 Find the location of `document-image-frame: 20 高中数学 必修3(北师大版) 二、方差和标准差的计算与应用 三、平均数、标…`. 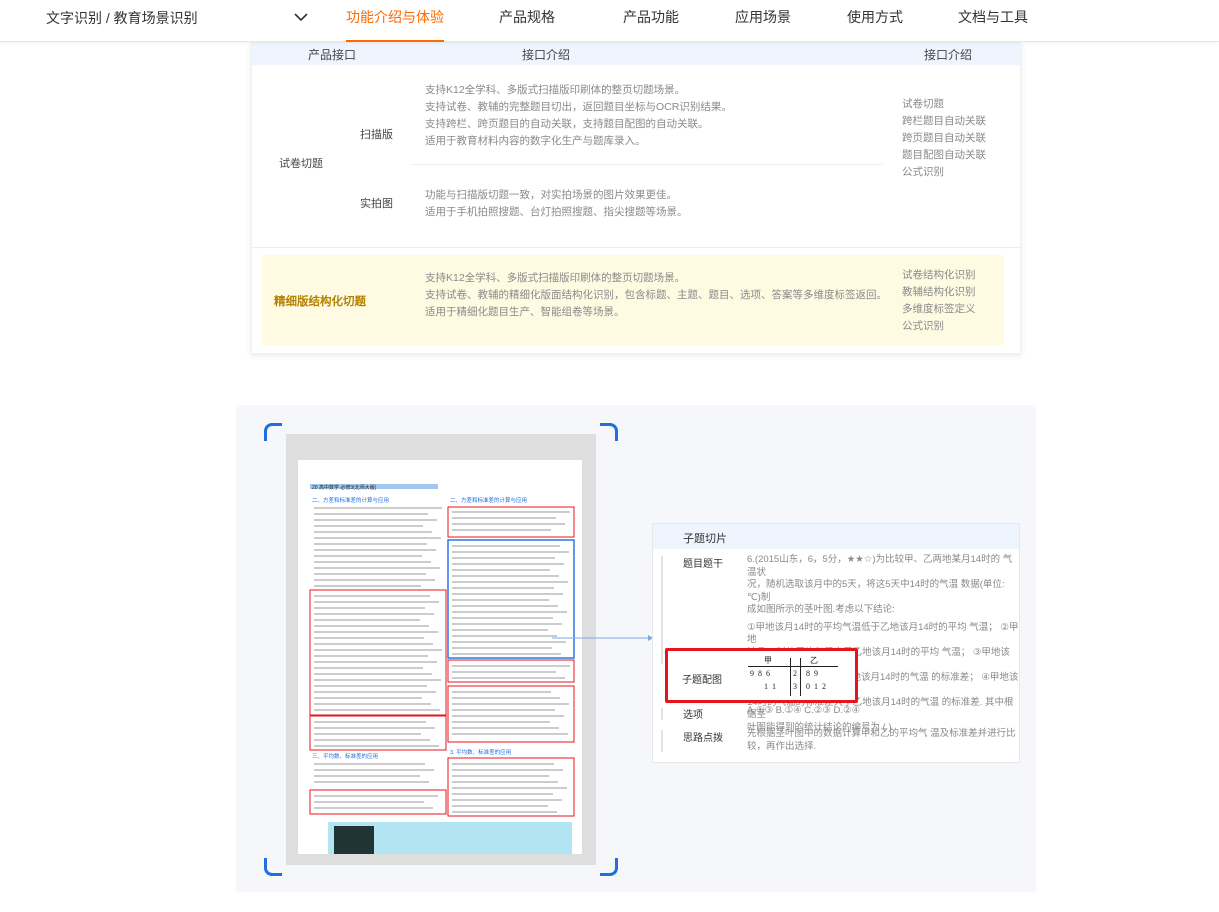

document-image-frame: 20 高中数学 必修3(北师大版) 二、方差和标准差的计算与应用 三、平均数、标… is located at coordinates (441, 649).